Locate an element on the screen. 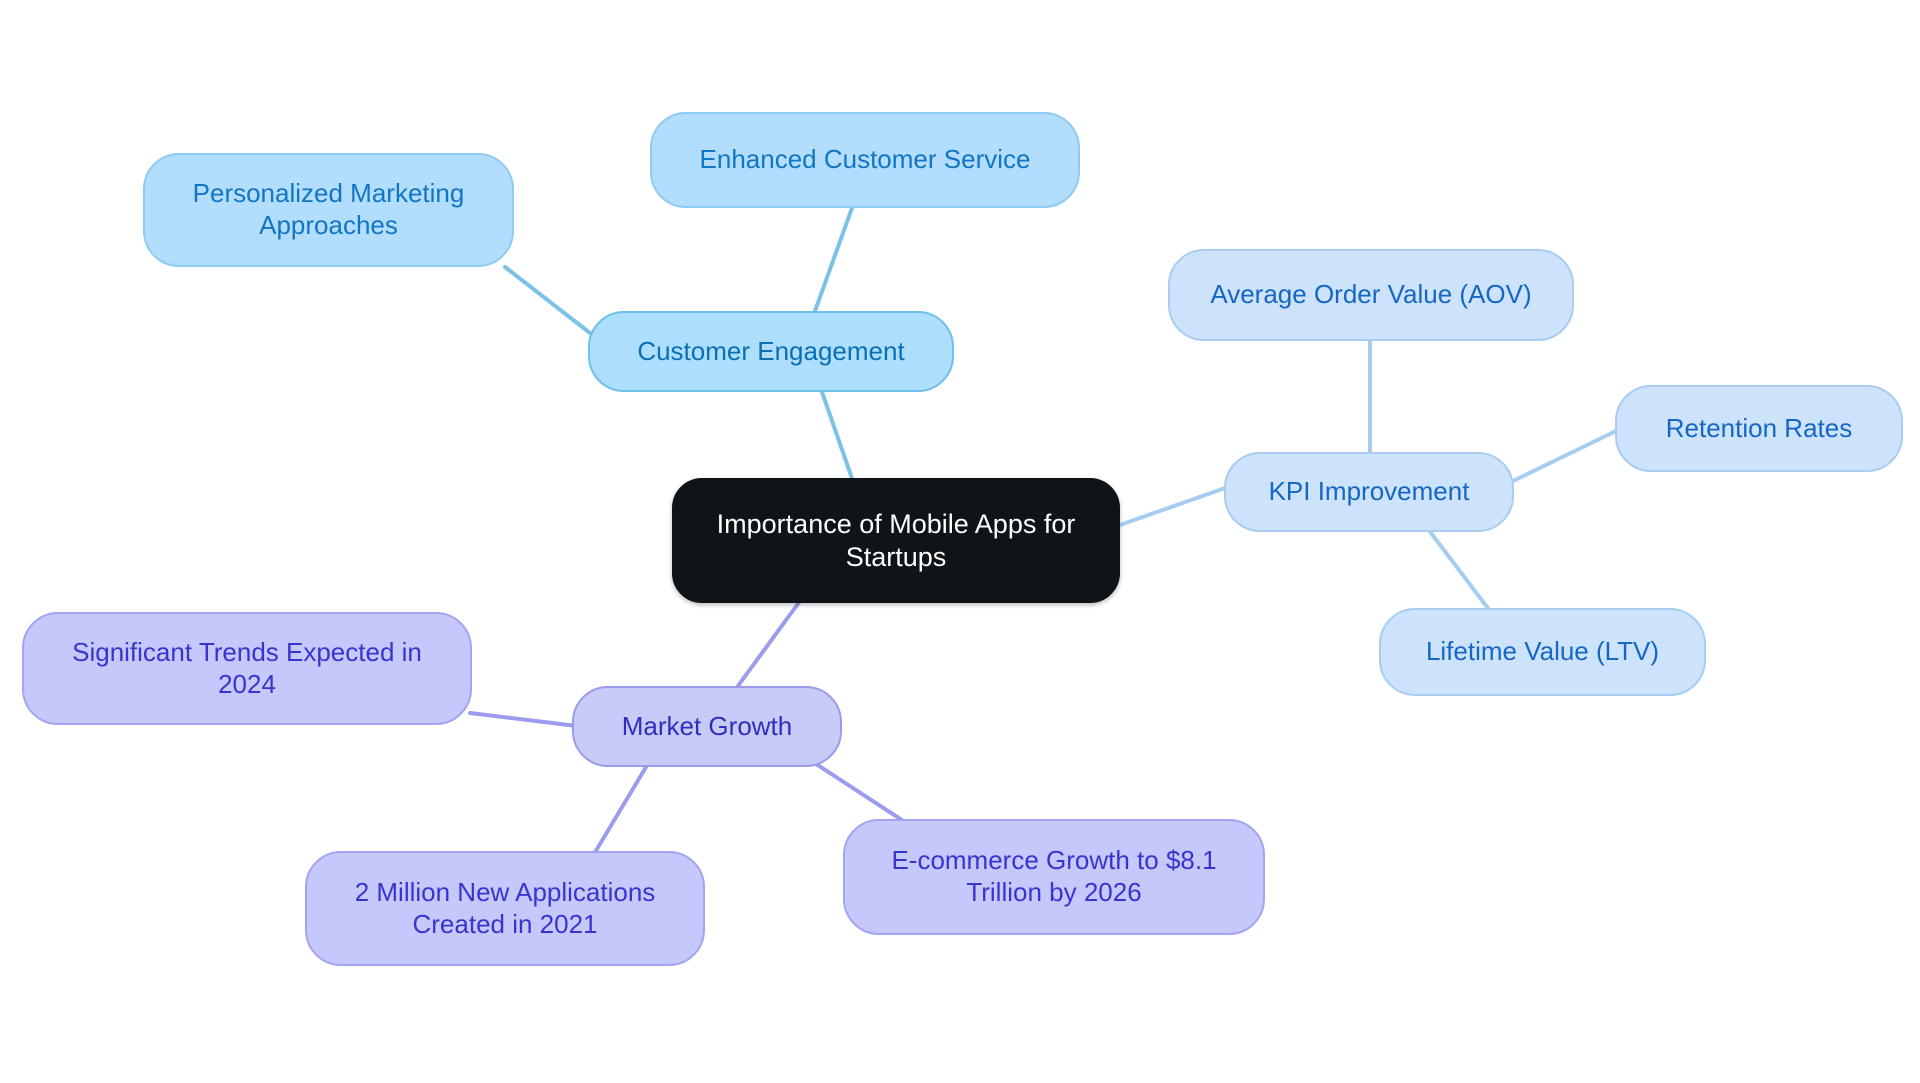 The image size is (1920, 1083). edge-kpi-improvement-to-lifetime-value is located at coordinates (1457, 568).